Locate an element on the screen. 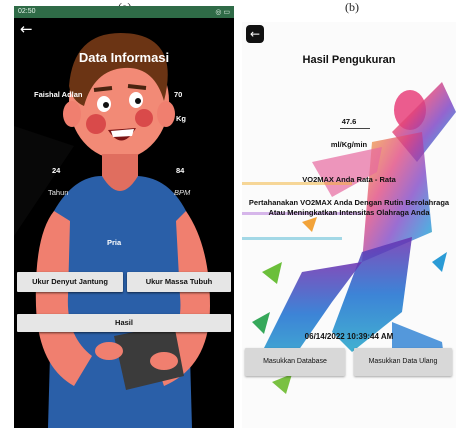 This screenshot has height=432, width=460. status-time: 02:50 is located at coordinates (27, 11).